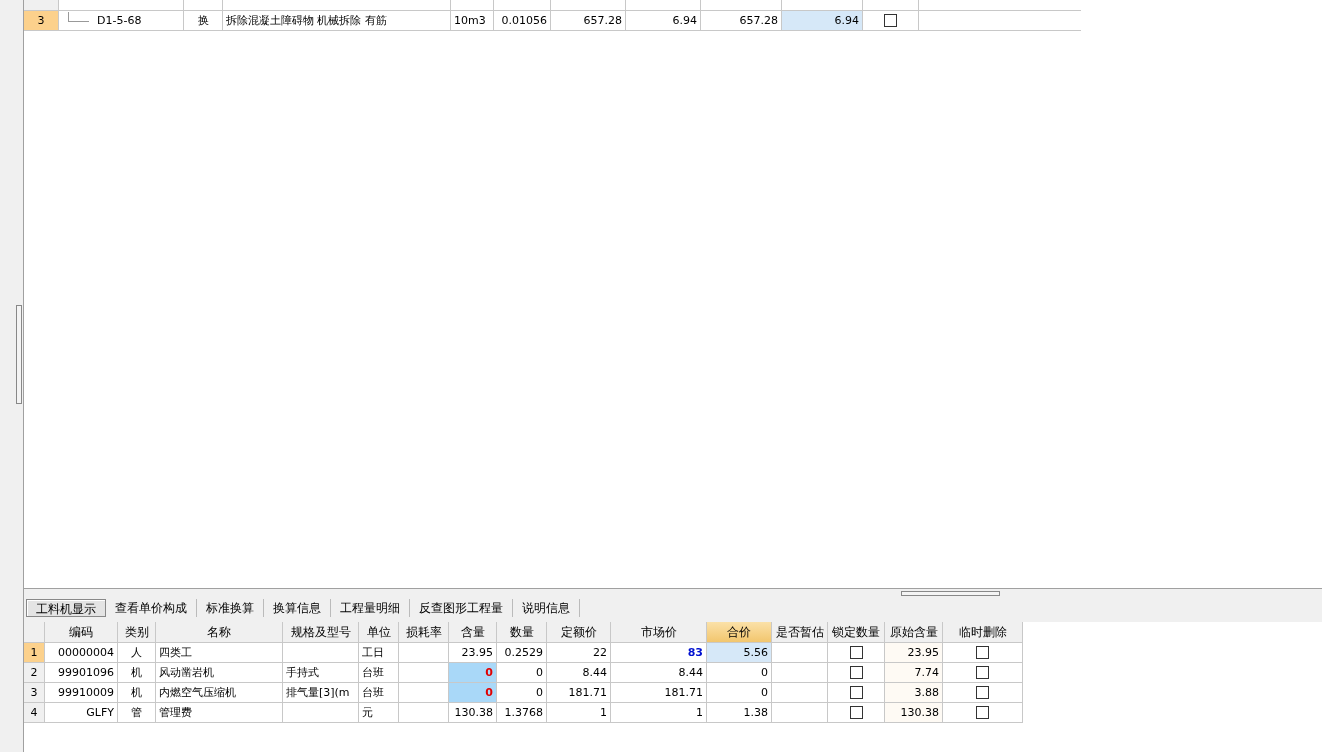  Describe the element at coordinates (34, 652) in the screenshot. I see `row-number: 1` at that location.